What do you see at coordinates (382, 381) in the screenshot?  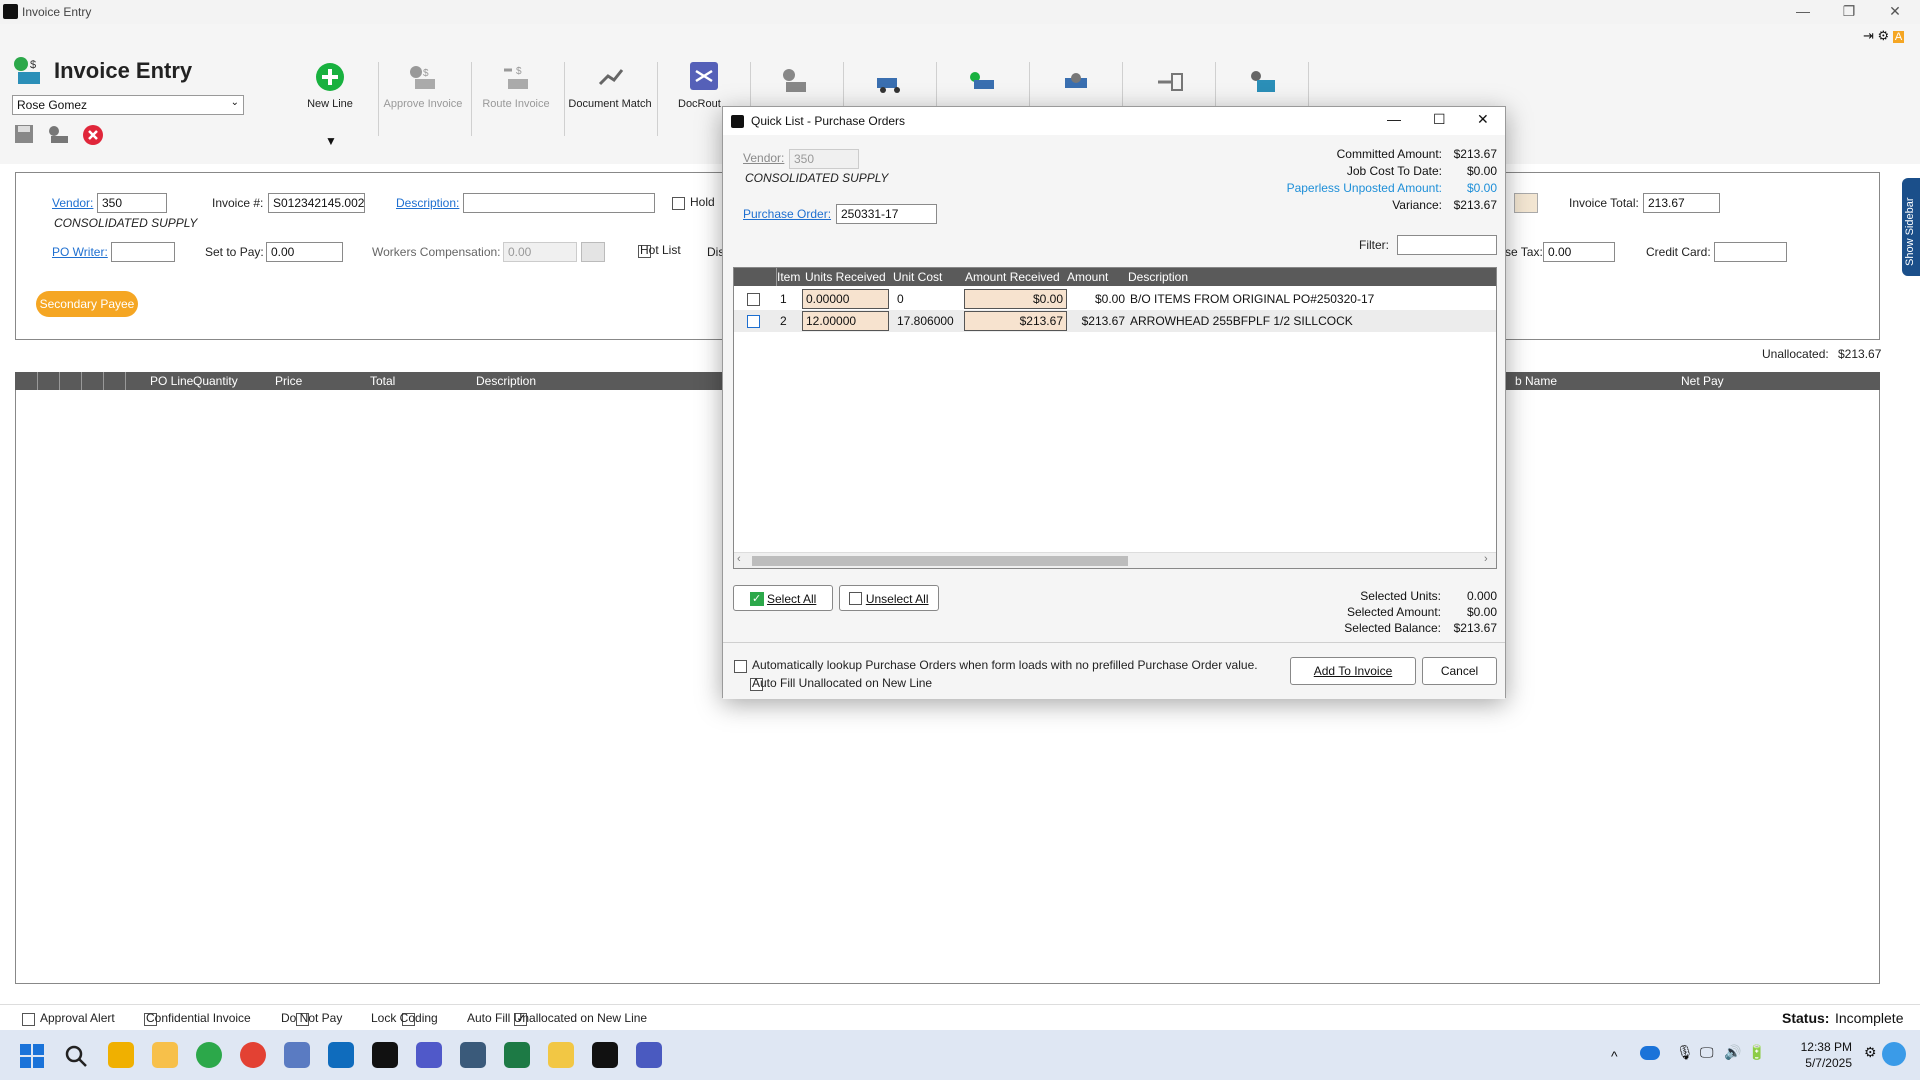 I see `col-total: Total` at bounding box center [382, 381].